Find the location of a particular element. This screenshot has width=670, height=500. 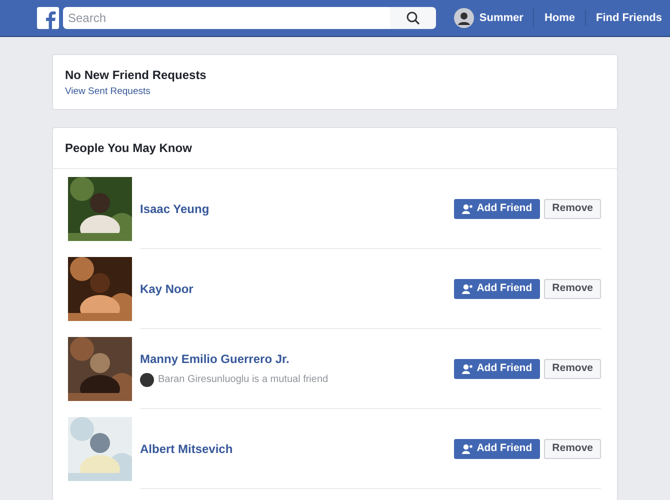

person-name: Kay Noor is located at coordinates (167, 289).